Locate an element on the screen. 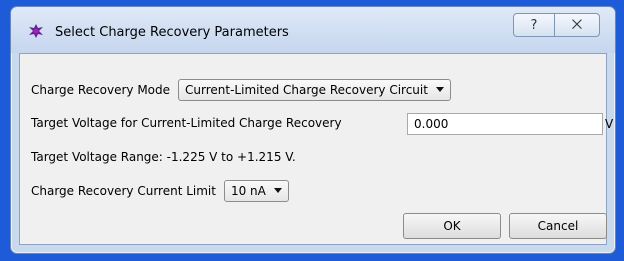 This screenshot has height=261, width=624. close-button: ⨉ is located at coordinates (577, 25).